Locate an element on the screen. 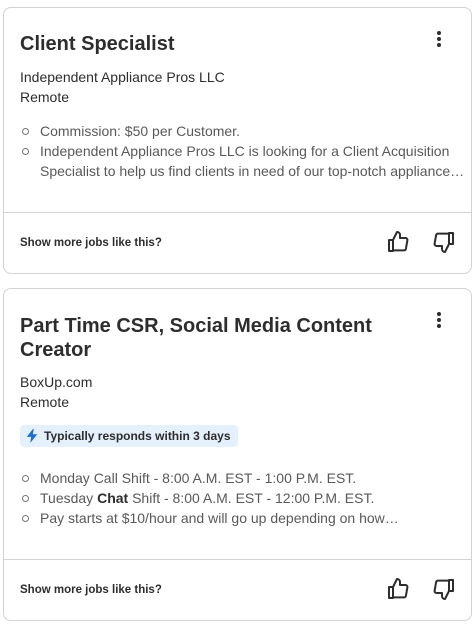 Image resolution: width=475 pixels, height=626 pixels. responsiveness-badge: Typically responds within 3 days is located at coordinates (129, 436).